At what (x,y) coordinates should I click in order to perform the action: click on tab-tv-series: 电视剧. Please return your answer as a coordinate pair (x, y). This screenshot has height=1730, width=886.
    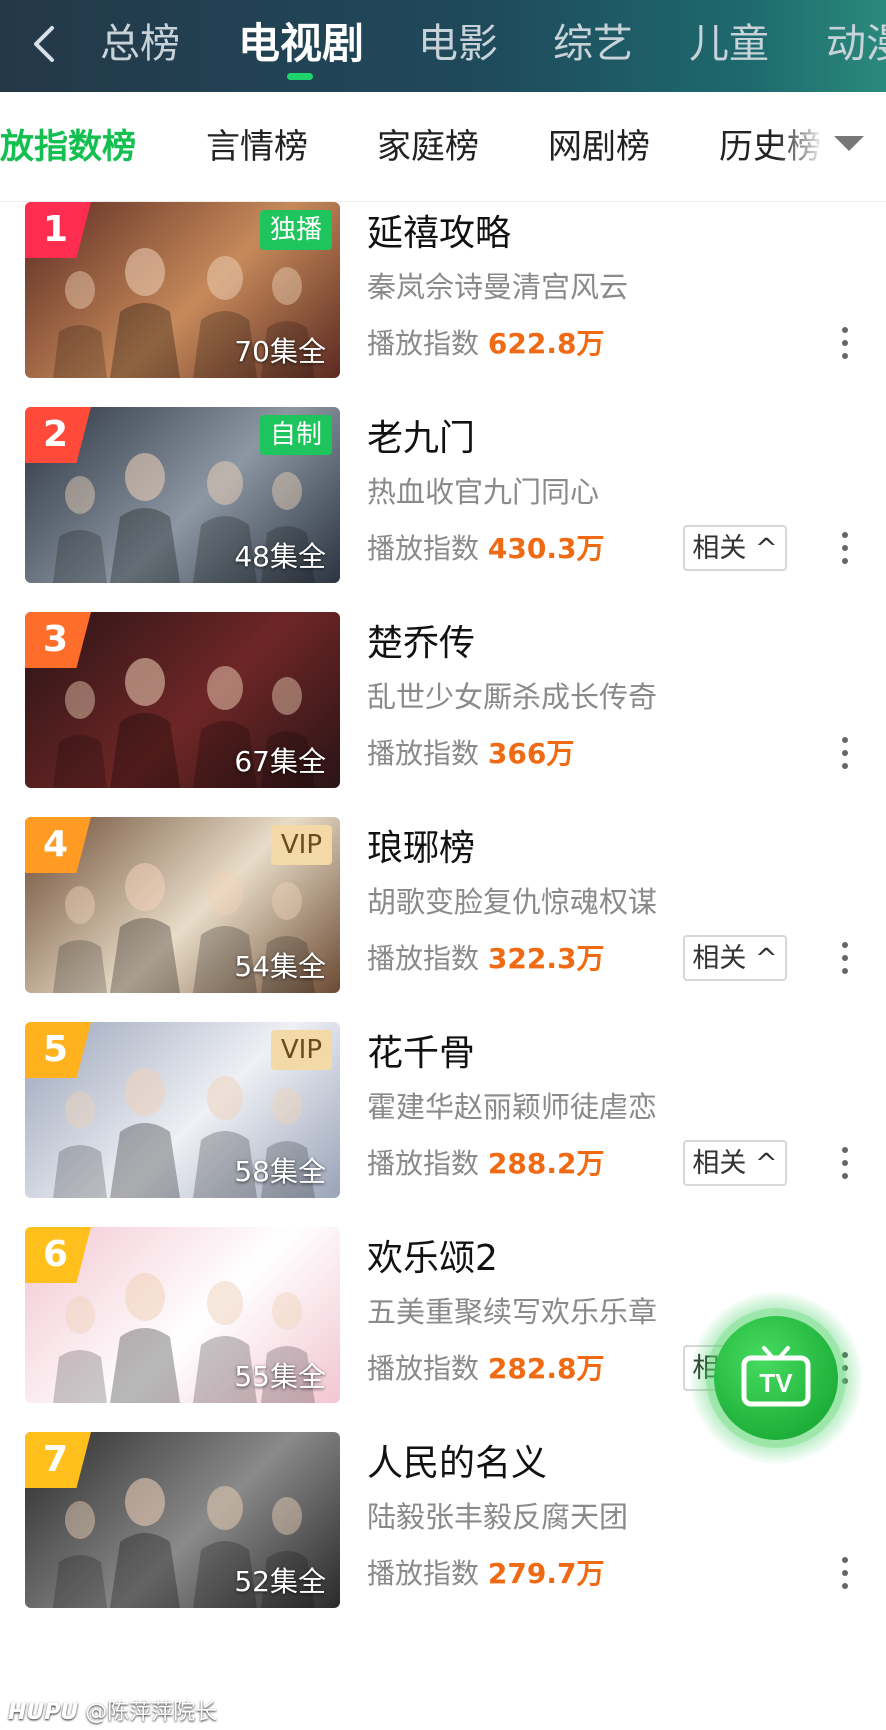
    Looking at the image, I should click on (301, 44).